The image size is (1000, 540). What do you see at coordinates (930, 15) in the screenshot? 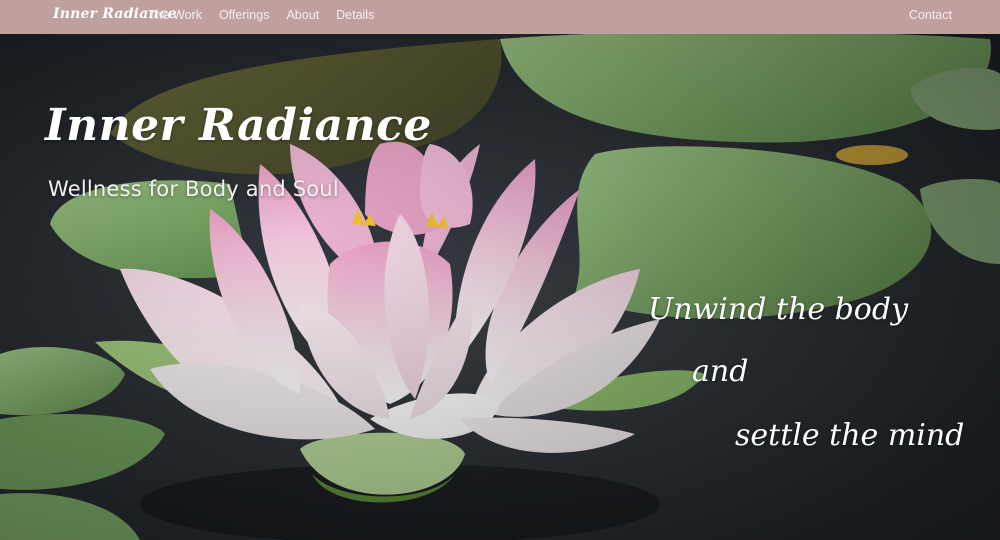
I see `nav-link-contact: Contact` at bounding box center [930, 15].